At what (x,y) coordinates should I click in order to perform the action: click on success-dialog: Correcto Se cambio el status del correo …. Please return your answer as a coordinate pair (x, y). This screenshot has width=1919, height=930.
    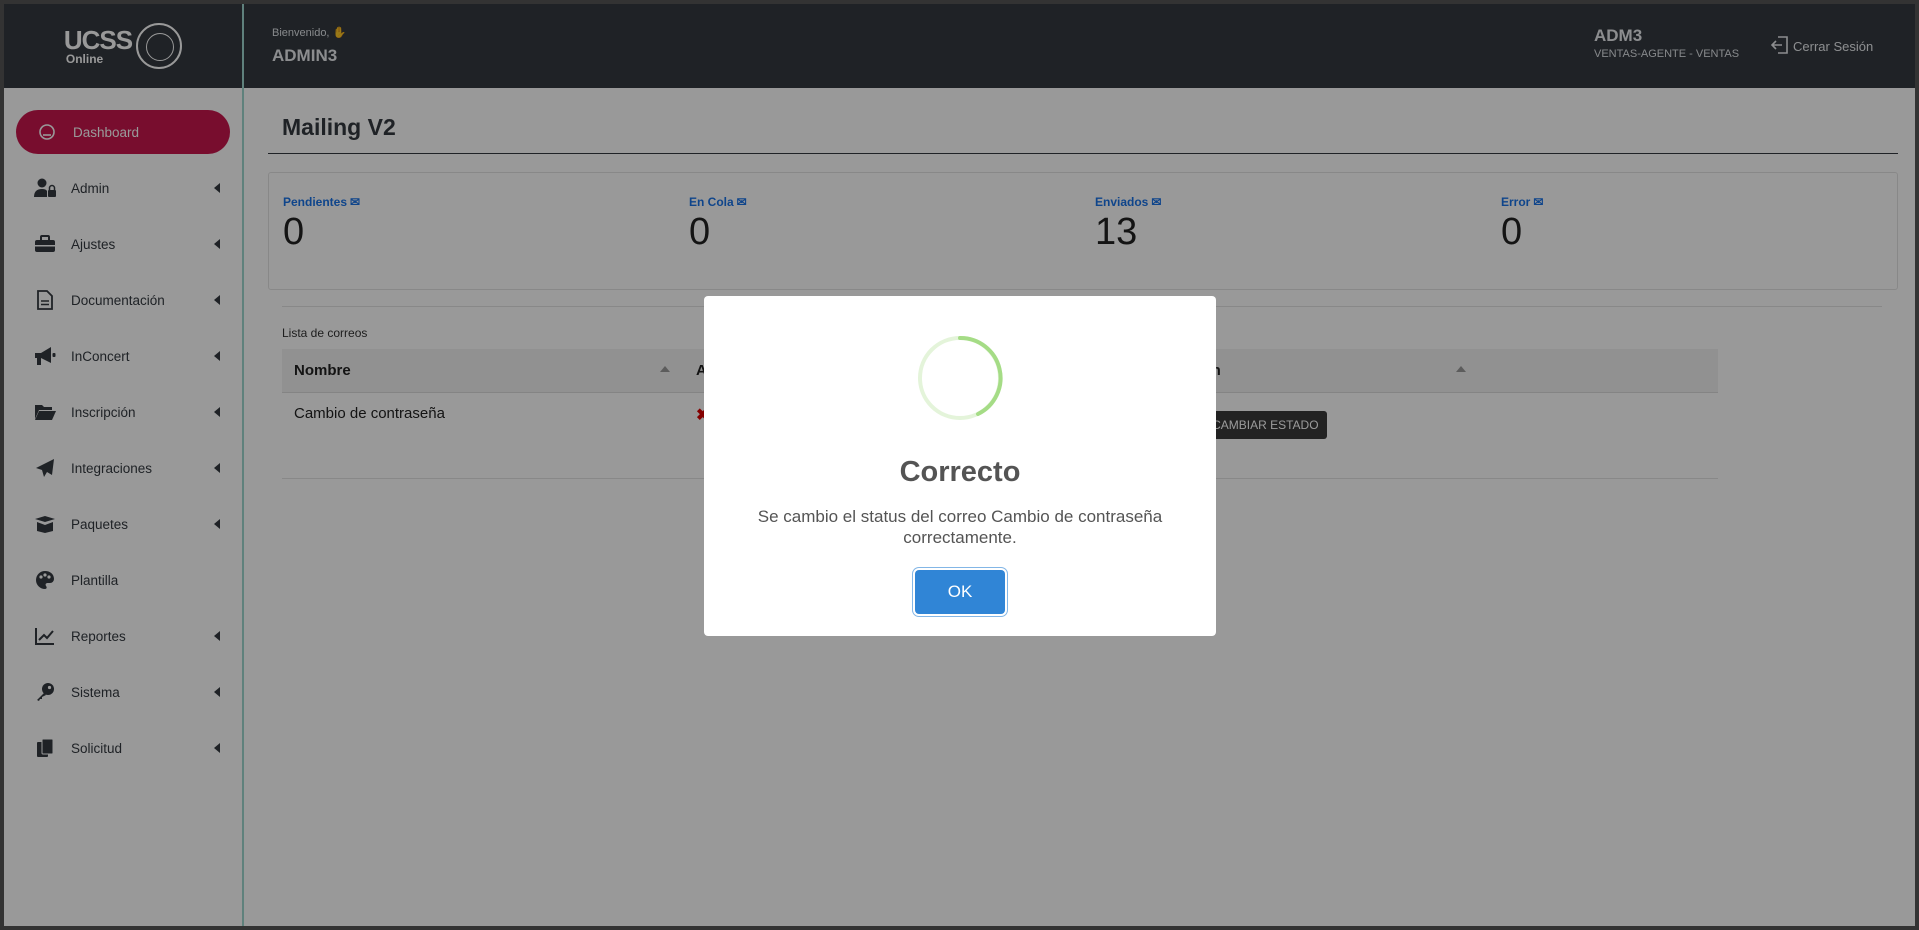
    Looking at the image, I should click on (960, 466).